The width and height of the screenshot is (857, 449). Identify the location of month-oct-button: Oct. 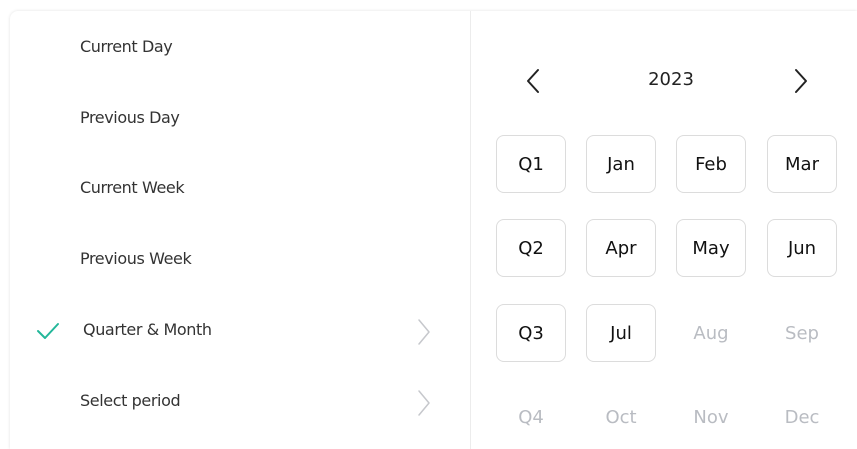
(621, 417).